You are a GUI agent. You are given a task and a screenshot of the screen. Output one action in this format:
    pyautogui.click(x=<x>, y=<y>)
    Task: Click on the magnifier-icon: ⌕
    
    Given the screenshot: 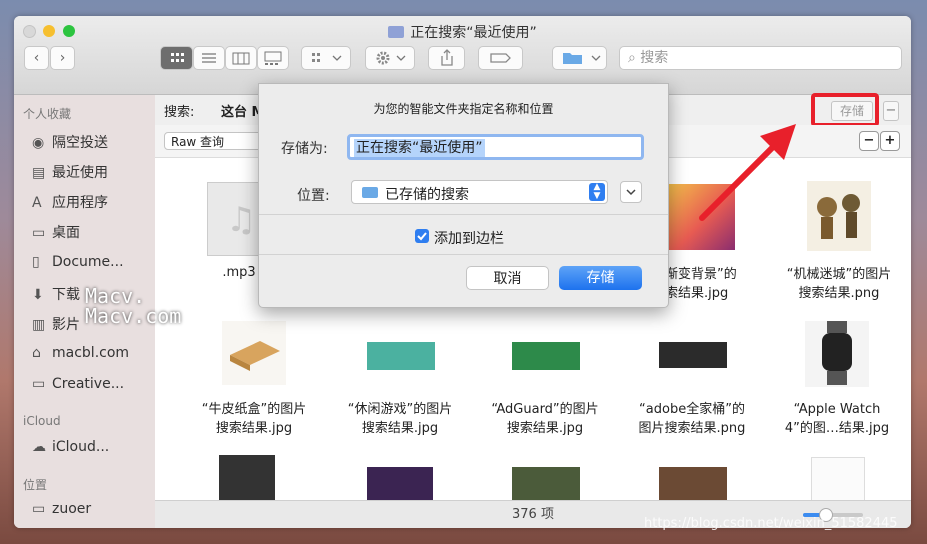 What is the action you would take?
    pyautogui.click(x=634, y=58)
    